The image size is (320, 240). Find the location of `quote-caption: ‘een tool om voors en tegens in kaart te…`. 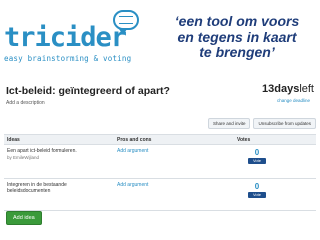

quote-caption: ‘een tool om voors en tegens in kaart te… is located at coordinates (237, 37).